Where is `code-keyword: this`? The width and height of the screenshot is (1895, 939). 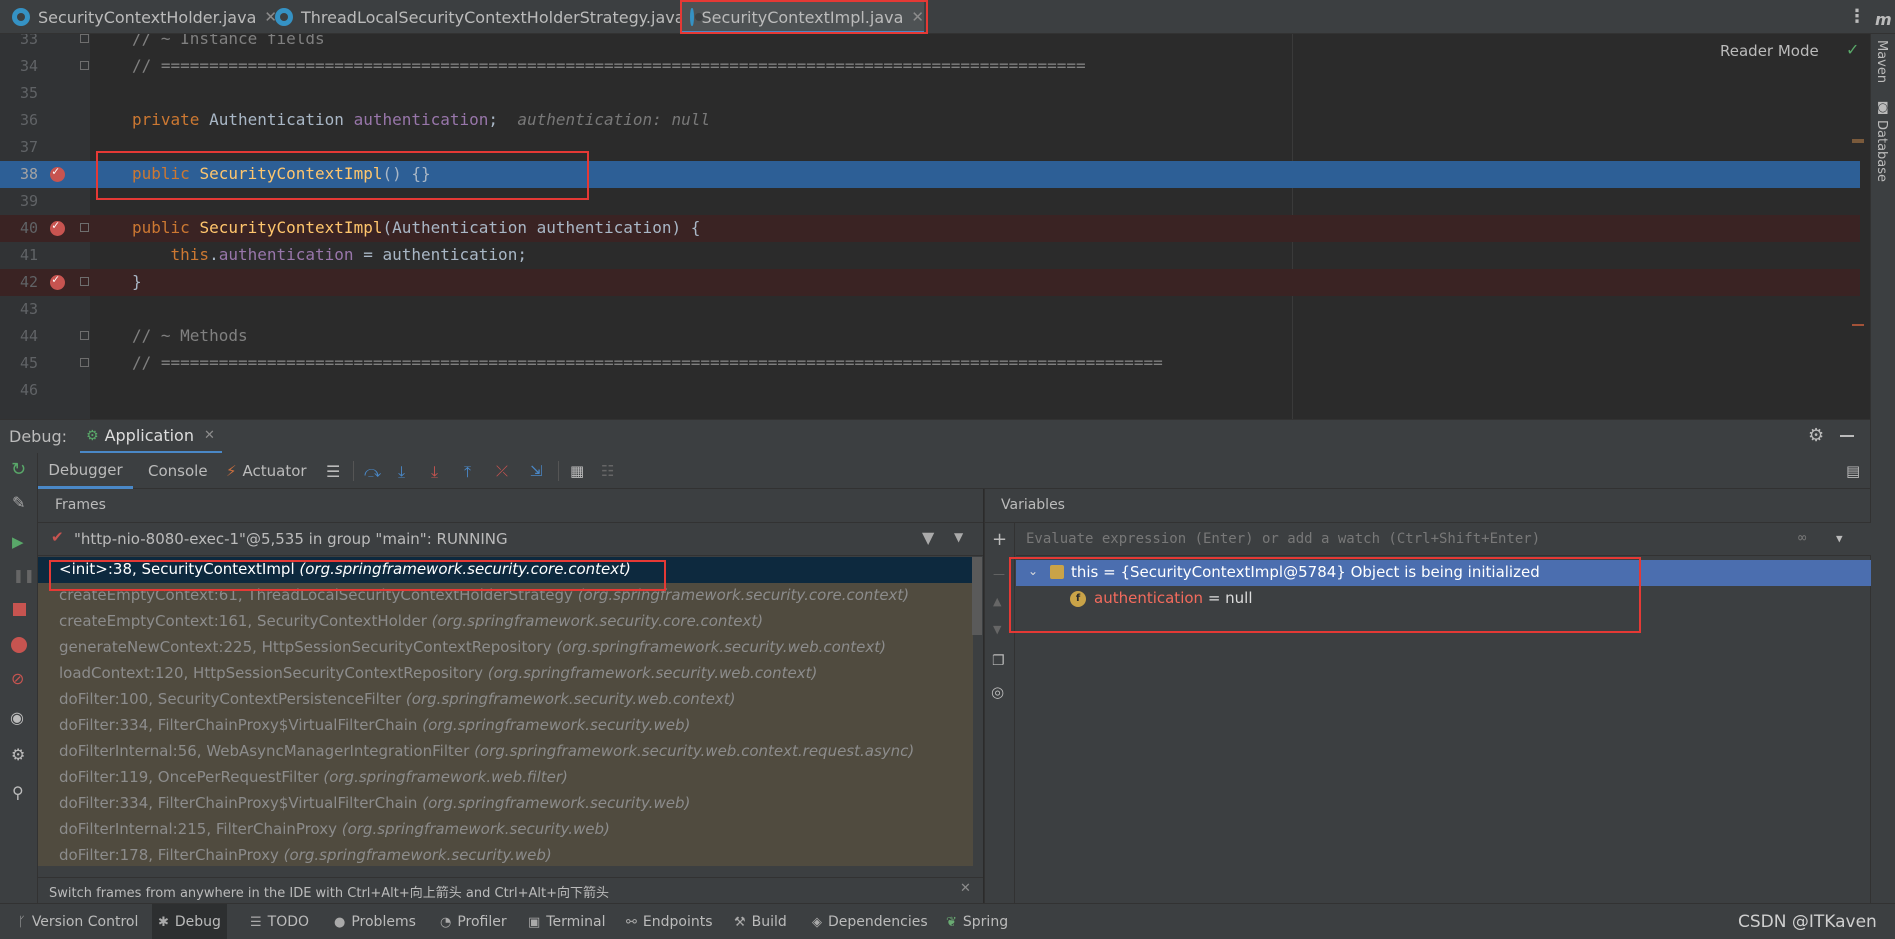 code-keyword: this is located at coordinates (190, 254).